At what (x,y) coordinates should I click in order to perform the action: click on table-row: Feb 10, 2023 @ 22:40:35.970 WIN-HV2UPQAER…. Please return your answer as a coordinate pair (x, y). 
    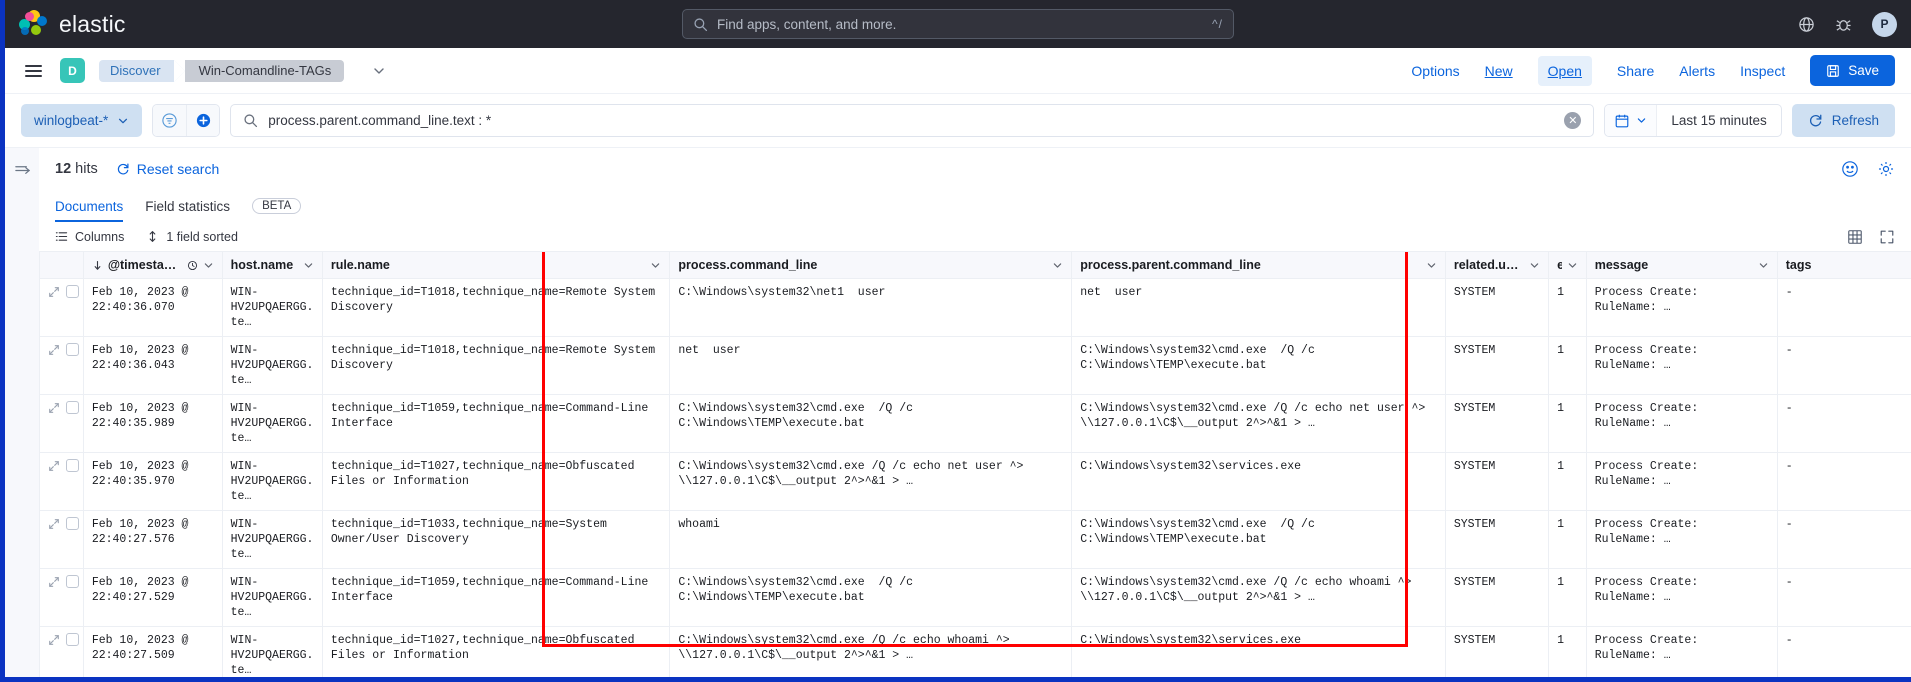
    Looking at the image, I should click on (975, 481).